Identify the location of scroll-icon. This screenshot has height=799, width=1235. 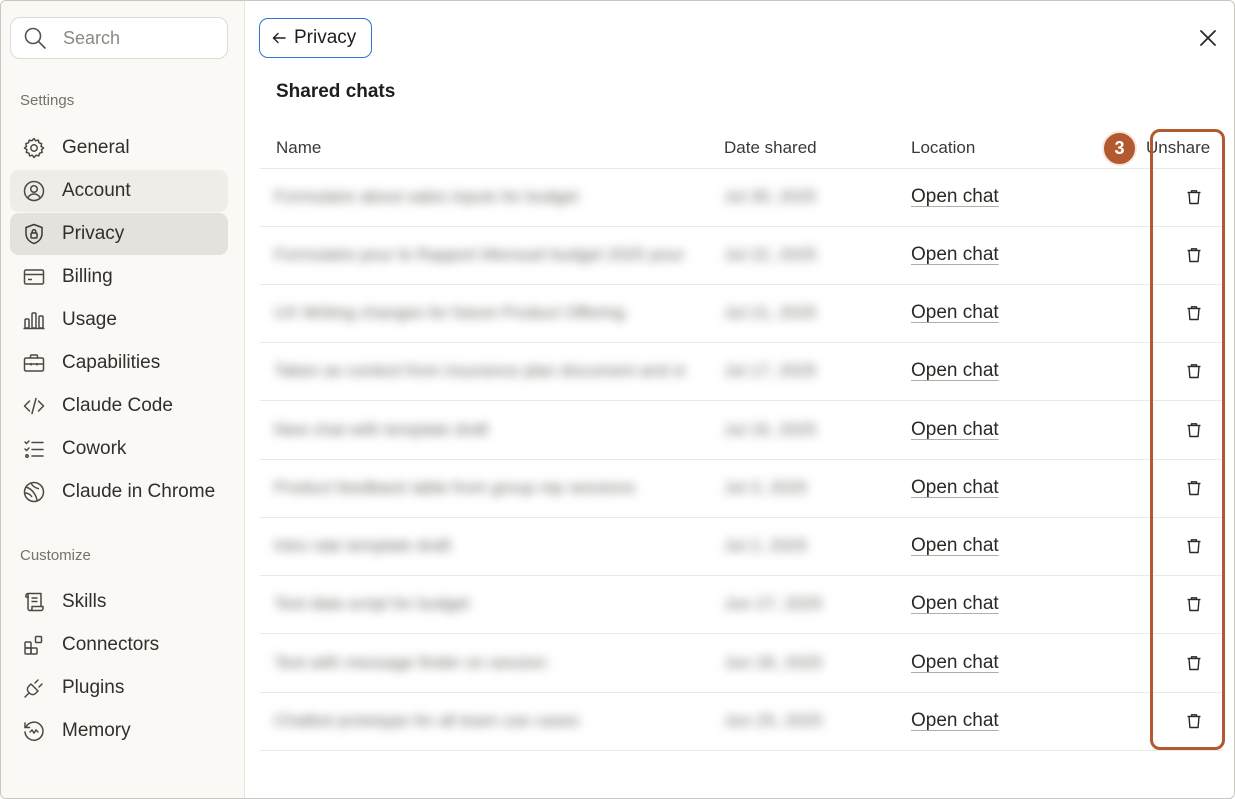
(34, 602).